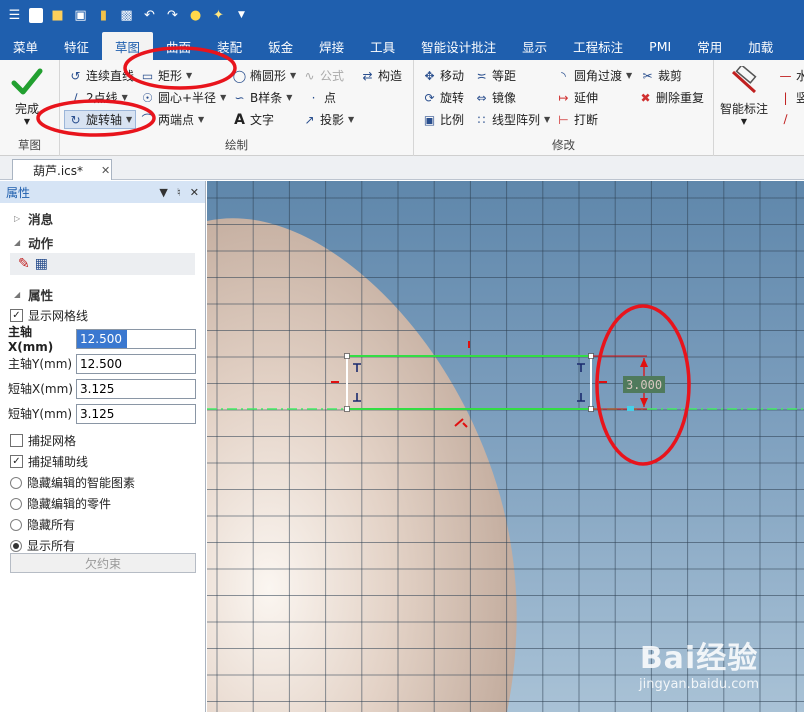  What do you see at coordinates (429, 75) in the screenshot?
I see `move-icon: ✥` at bounding box center [429, 75].